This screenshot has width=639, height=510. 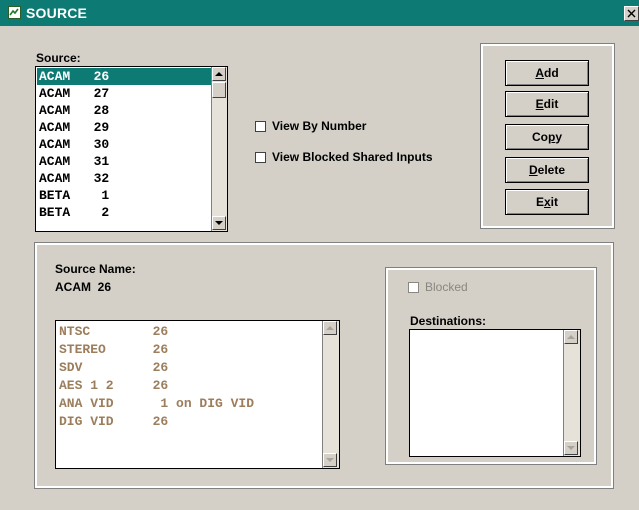 What do you see at coordinates (124, 76) in the screenshot?
I see `source-item: ACAM 26` at bounding box center [124, 76].